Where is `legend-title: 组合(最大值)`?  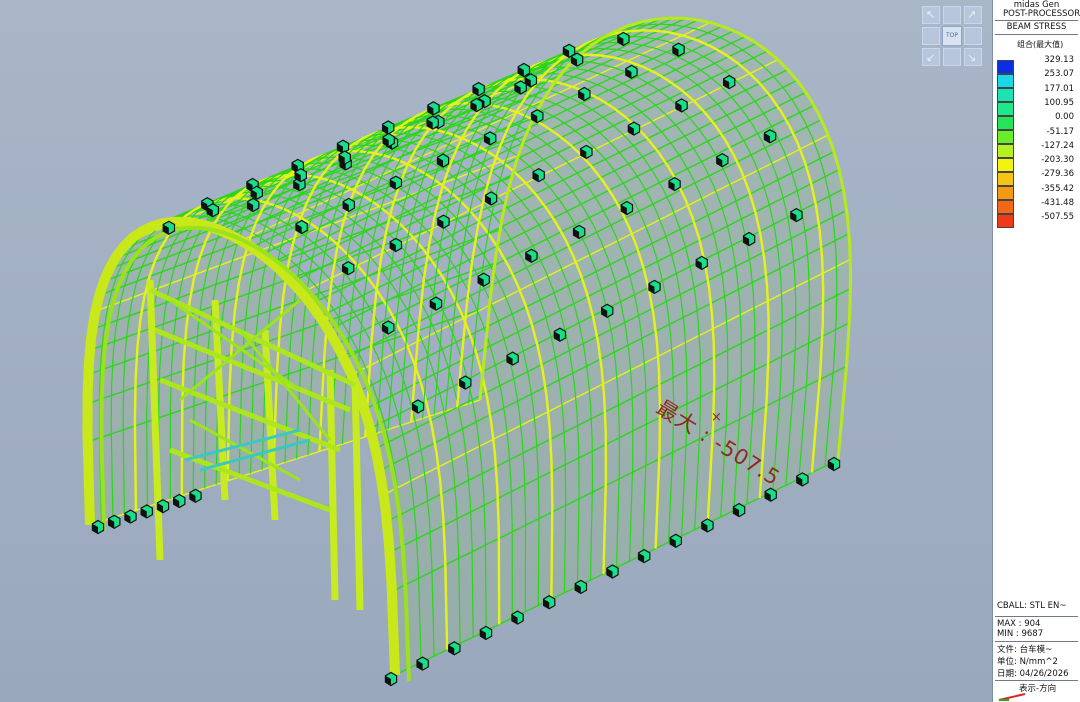 legend-title: 组合(最大值) is located at coordinates (1040, 44).